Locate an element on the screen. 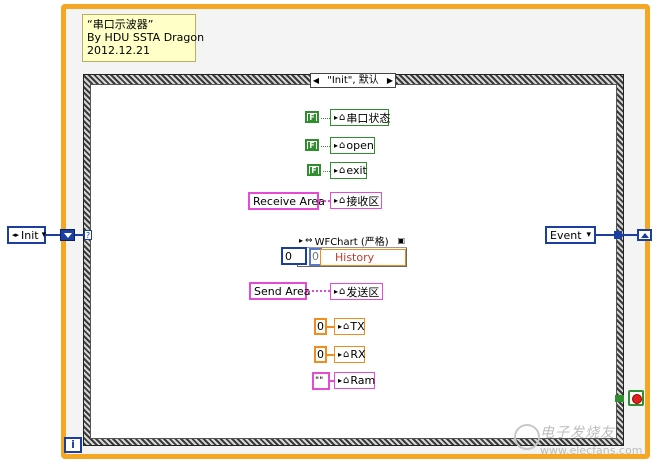 This screenshot has height=468, width=657. comment-line-3: 2012.12.21 is located at coordinates (118, 50).